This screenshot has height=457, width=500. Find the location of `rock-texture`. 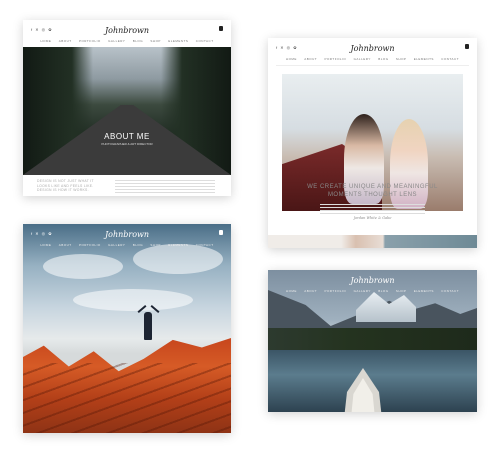

rock-texture is located at coordinates (127, 398).